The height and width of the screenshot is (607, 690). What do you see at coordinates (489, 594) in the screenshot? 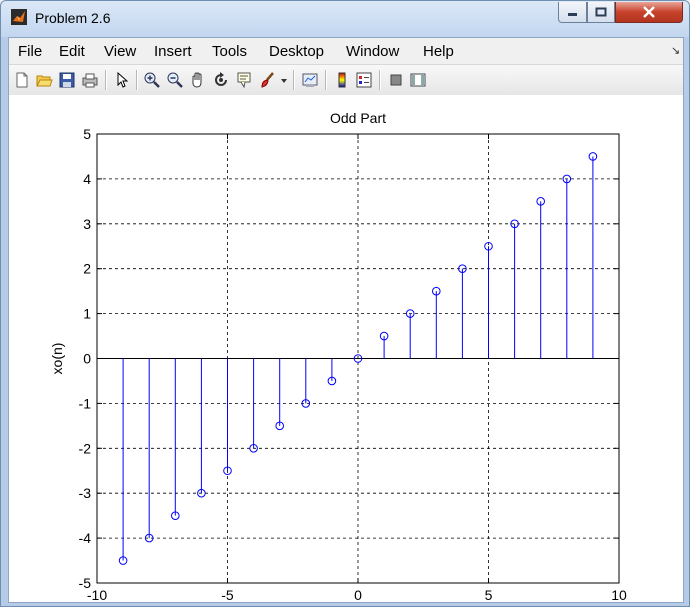
I see `x-tick-label: 5` at bounding box center [489, 594].